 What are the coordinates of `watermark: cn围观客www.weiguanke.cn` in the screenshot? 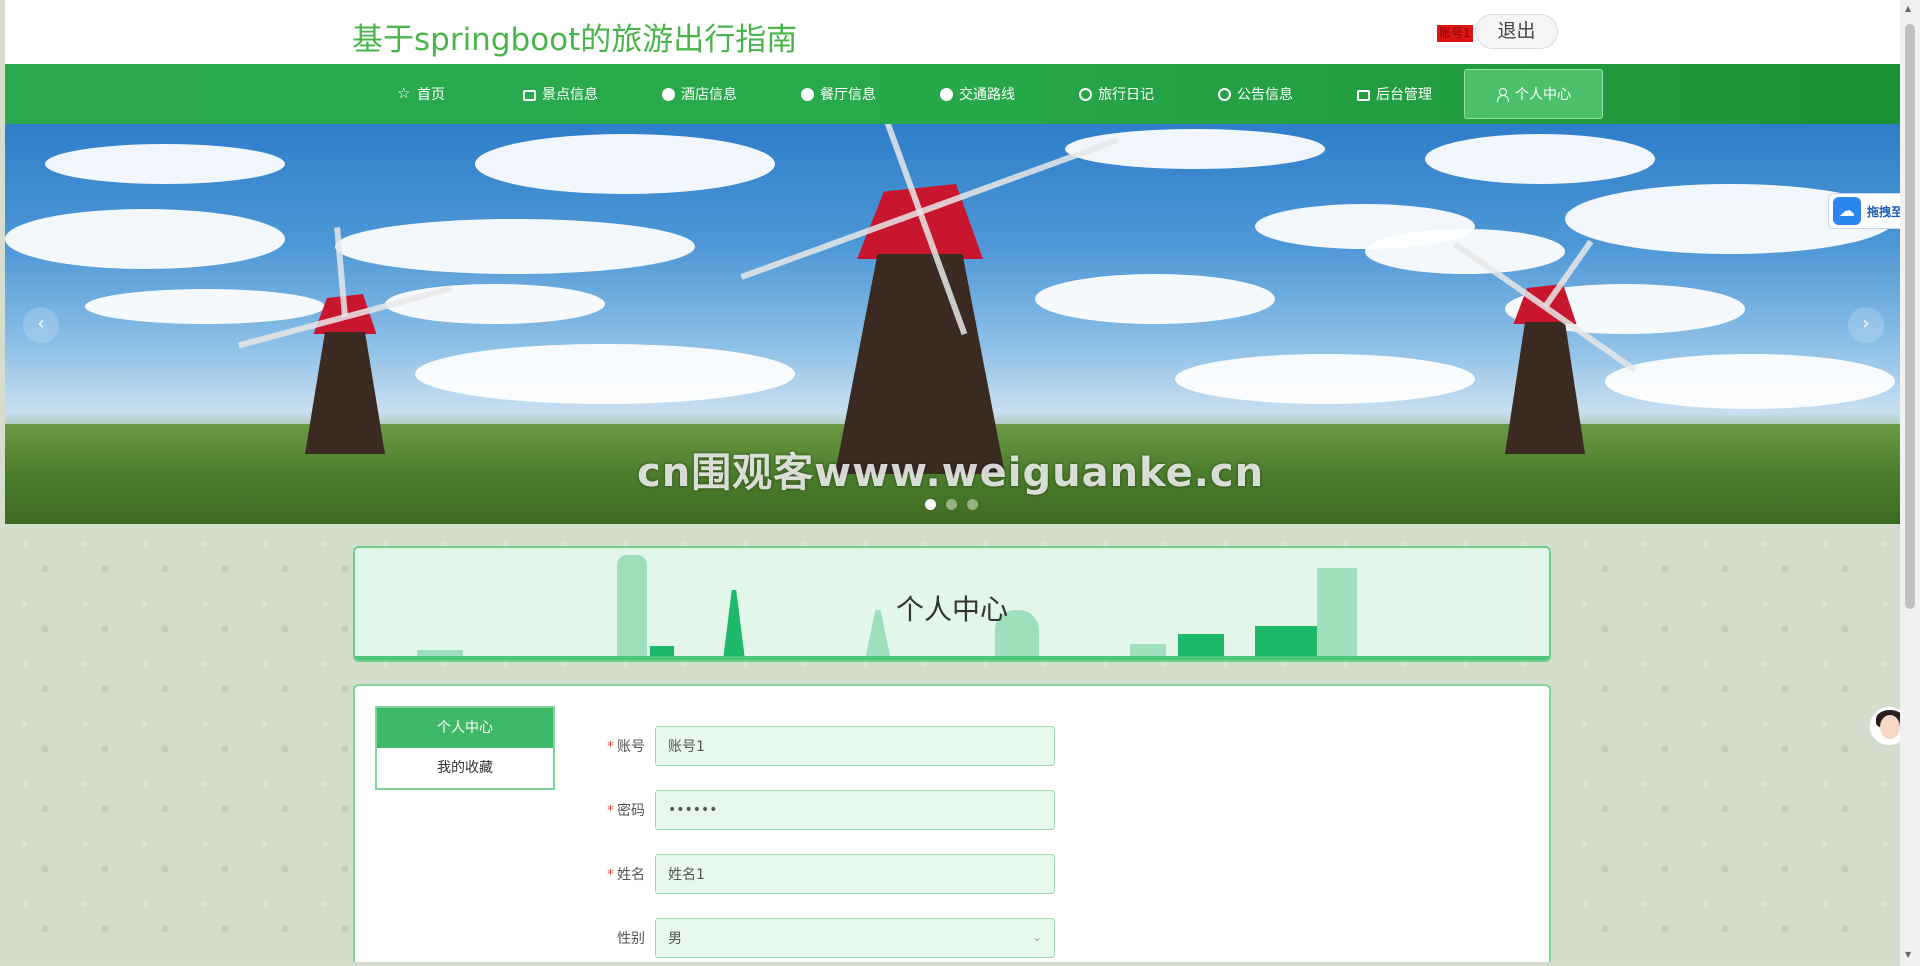 It's located at (951, 473).